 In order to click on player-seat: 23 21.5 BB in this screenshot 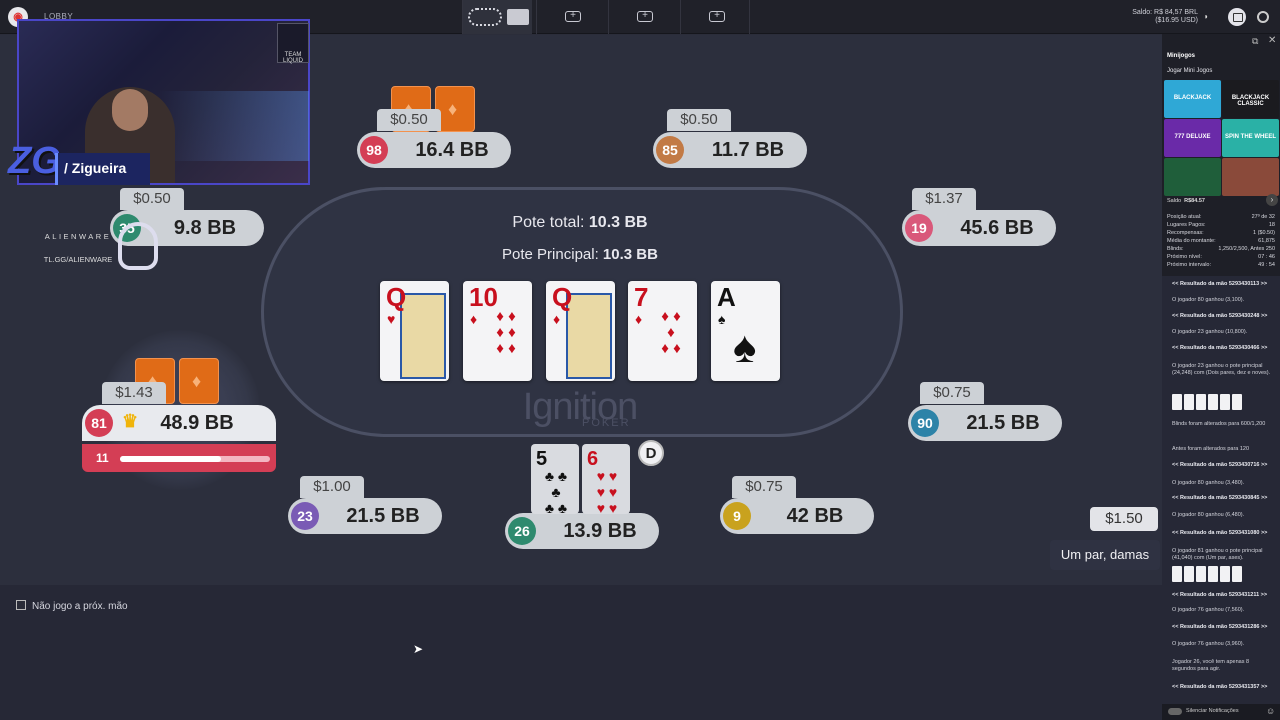, I will do `click(365, 516)`.